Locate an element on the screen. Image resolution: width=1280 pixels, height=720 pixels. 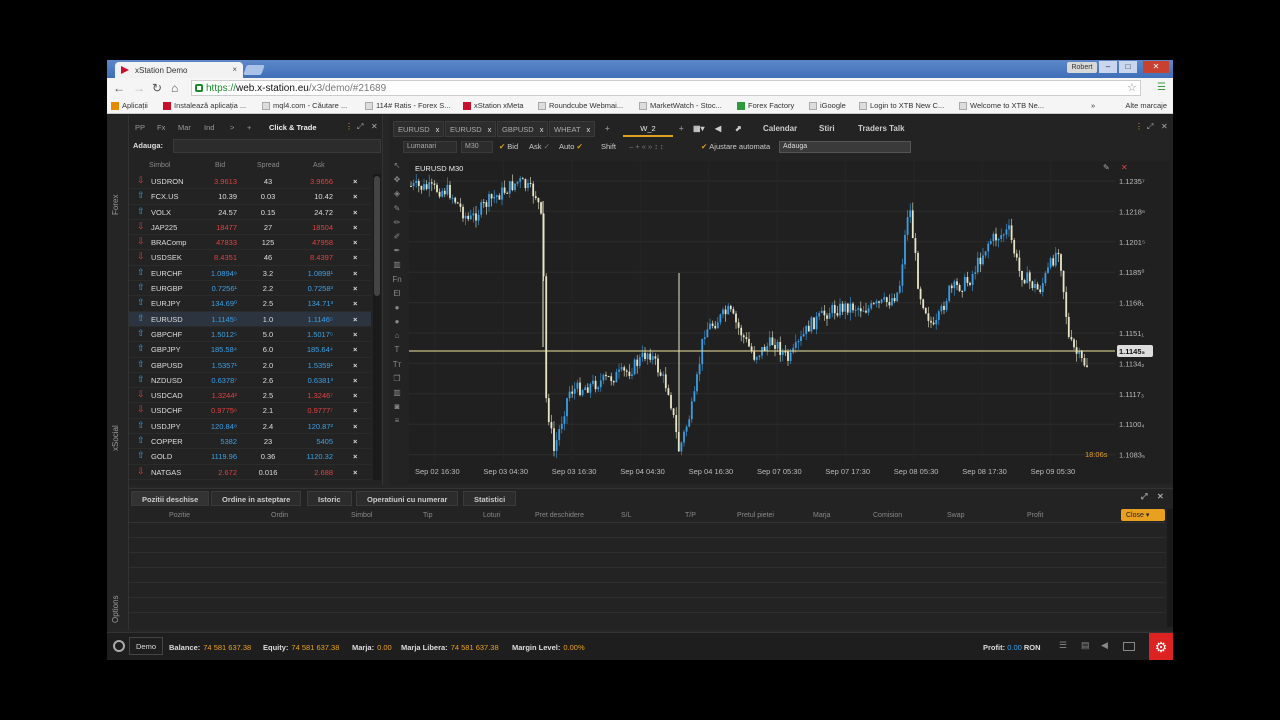
layout-icon: ☰ is located at coordinates (1065, 645).